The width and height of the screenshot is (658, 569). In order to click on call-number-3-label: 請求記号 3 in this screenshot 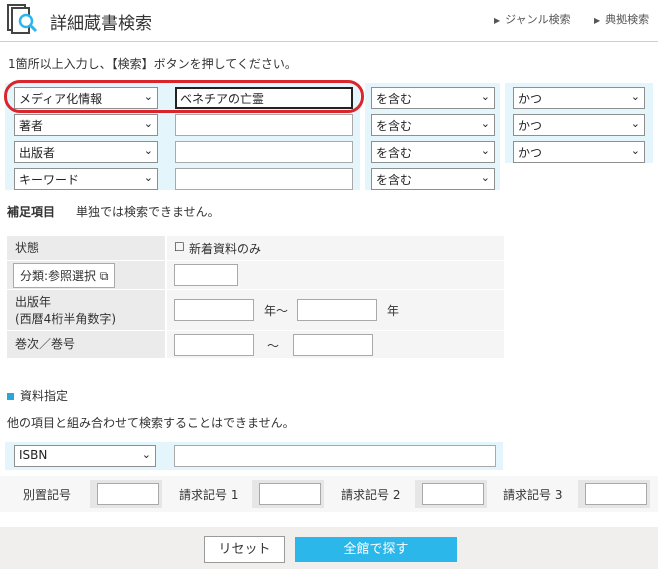, I will do `click(533, 495)`.